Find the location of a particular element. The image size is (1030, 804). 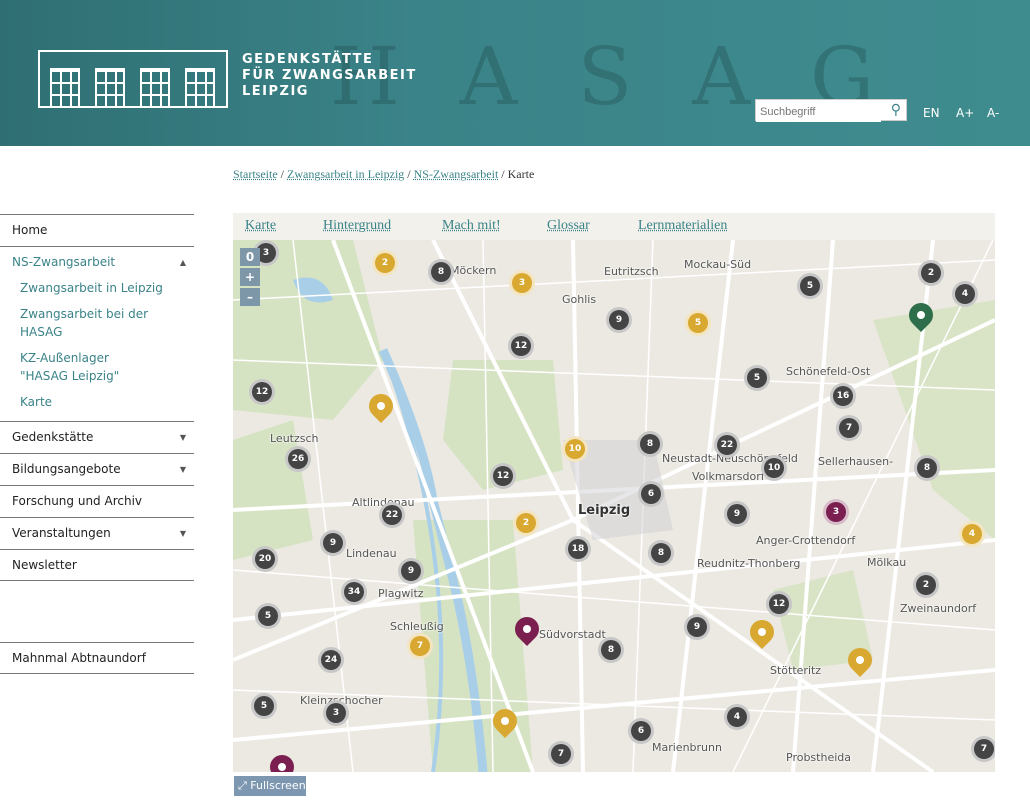

sidebar-item-mahnmal: Mahnmal Abtnaundorf is located at coordinates (97, 658).